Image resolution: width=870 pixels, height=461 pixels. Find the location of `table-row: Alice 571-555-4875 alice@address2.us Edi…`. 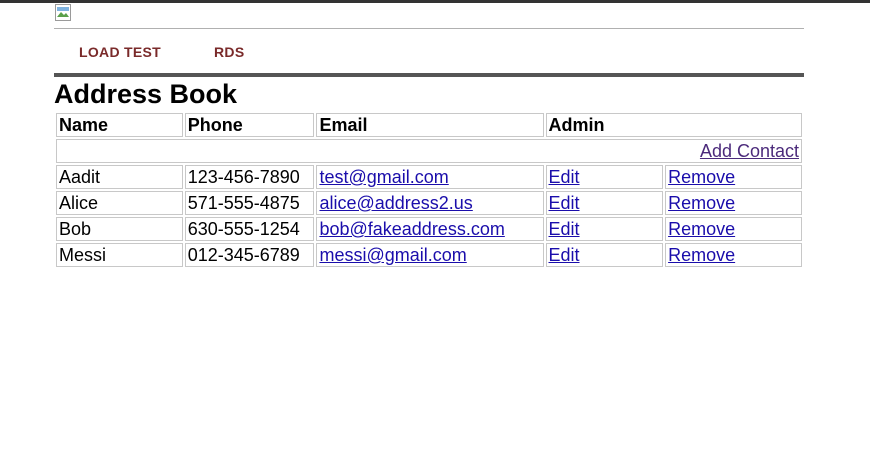

table-row: Alice 571-555-4875 alice@address2.us Edi… is located at coordinates (429, 203).